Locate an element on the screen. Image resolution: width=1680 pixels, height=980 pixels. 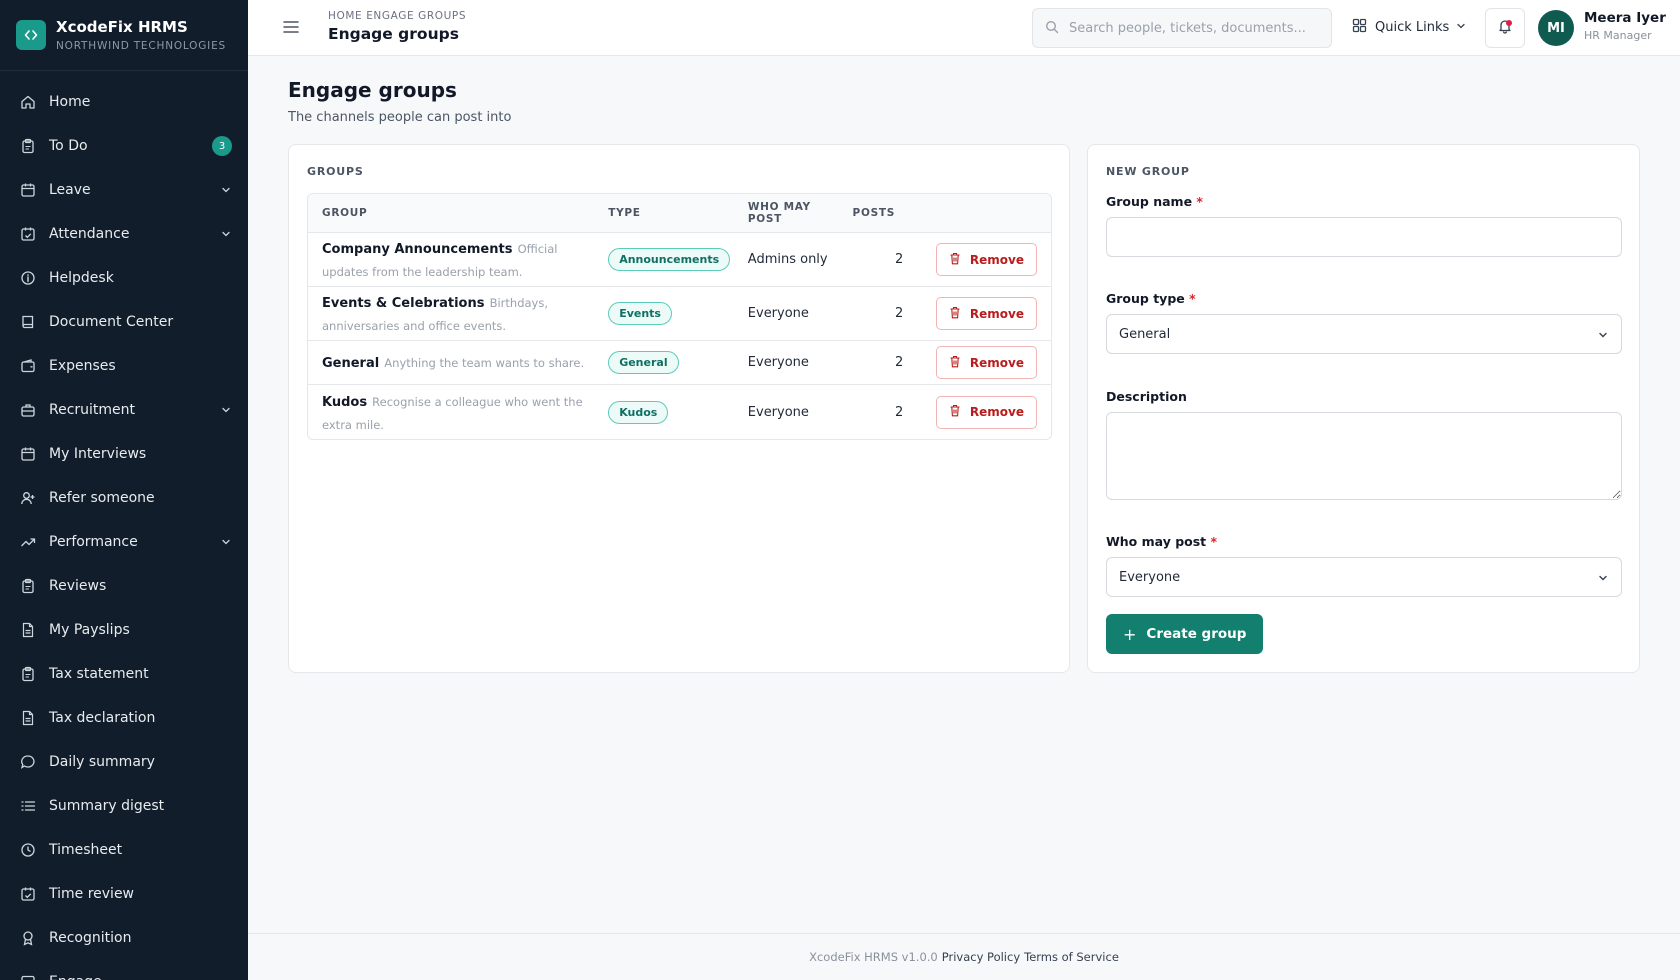
sidebar-item-recruitment: Recruitment is located at coordinates (124, 410).